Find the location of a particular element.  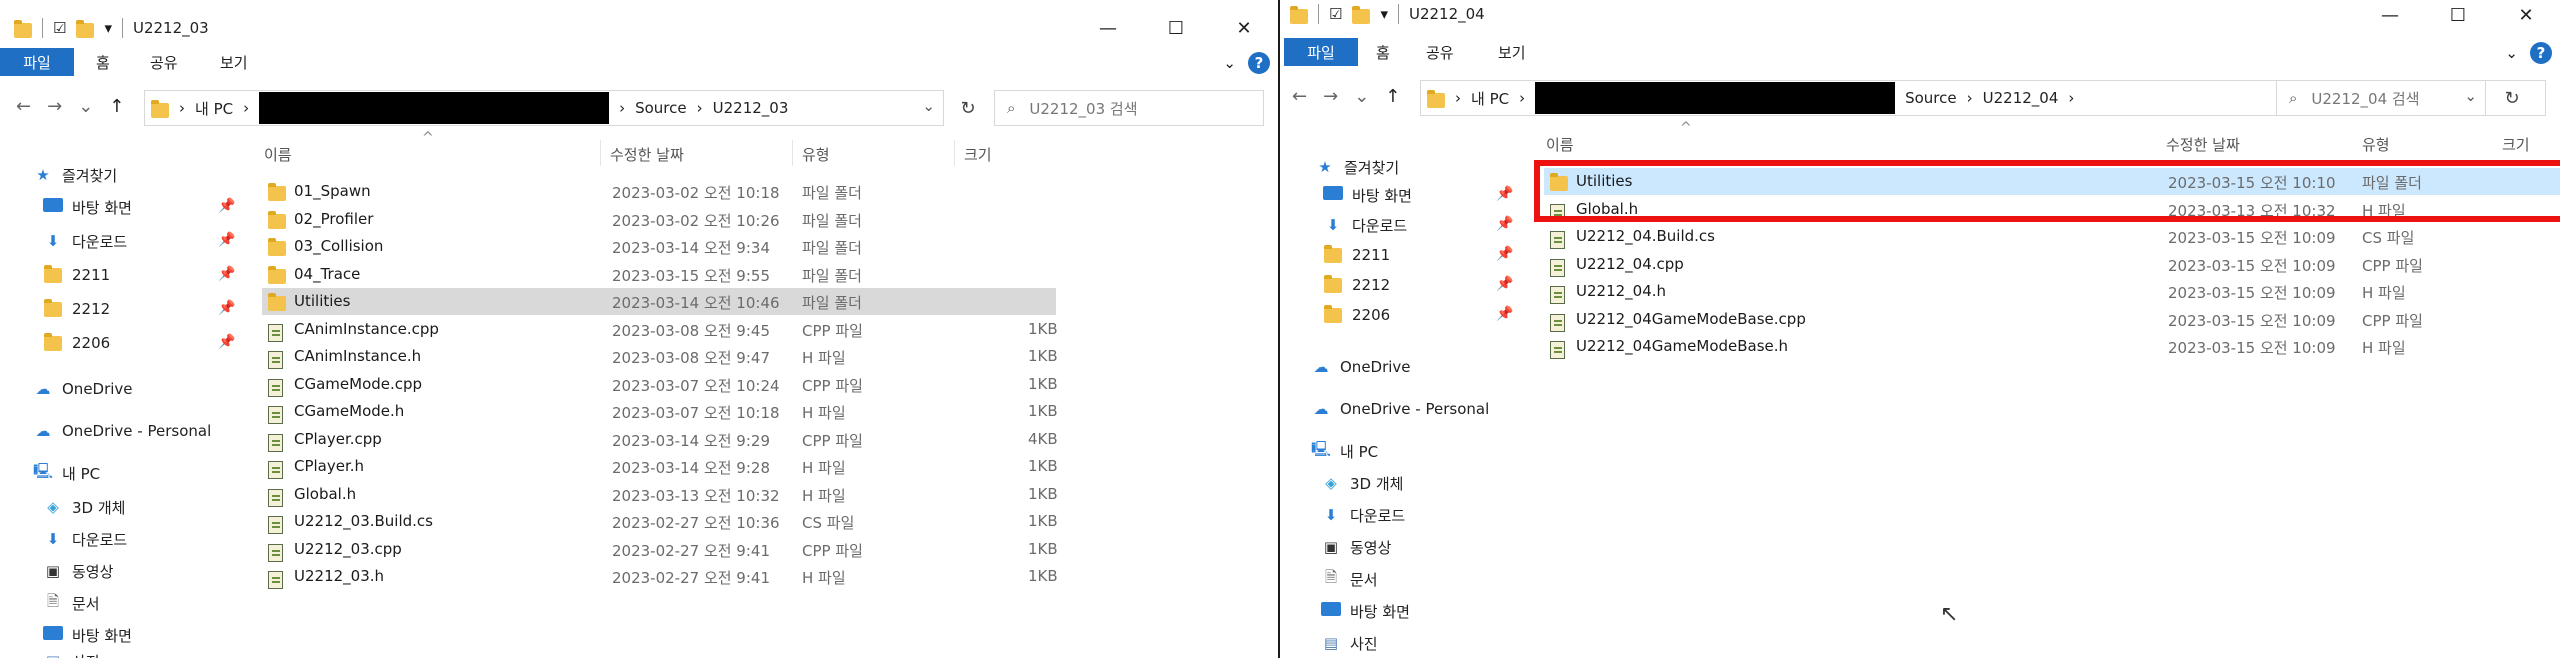

table-row: 03_Collision 2023-03-14 오전 9:34 파일 폴더 is located at coordinates (659, 246).